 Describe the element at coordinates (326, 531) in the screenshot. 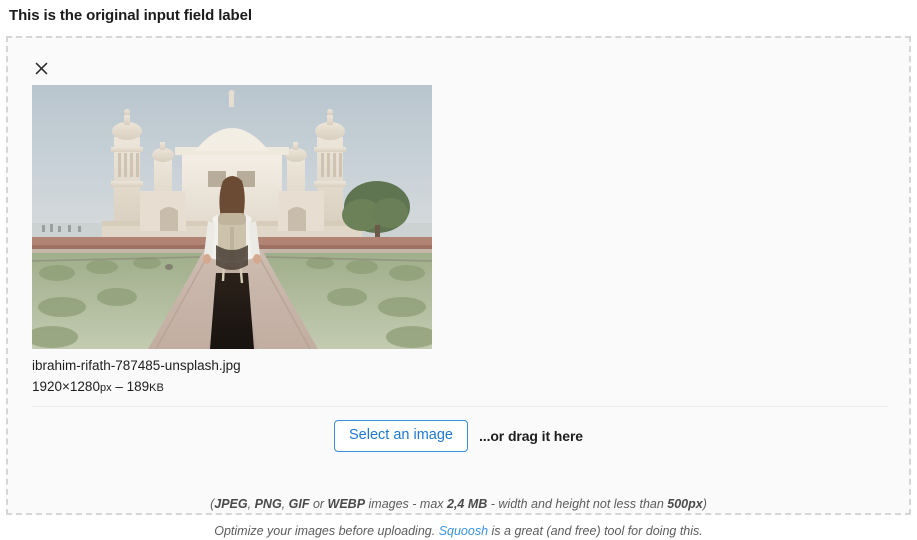

I see `optimize-text-before: Optimize your images before uploading.` at that location.